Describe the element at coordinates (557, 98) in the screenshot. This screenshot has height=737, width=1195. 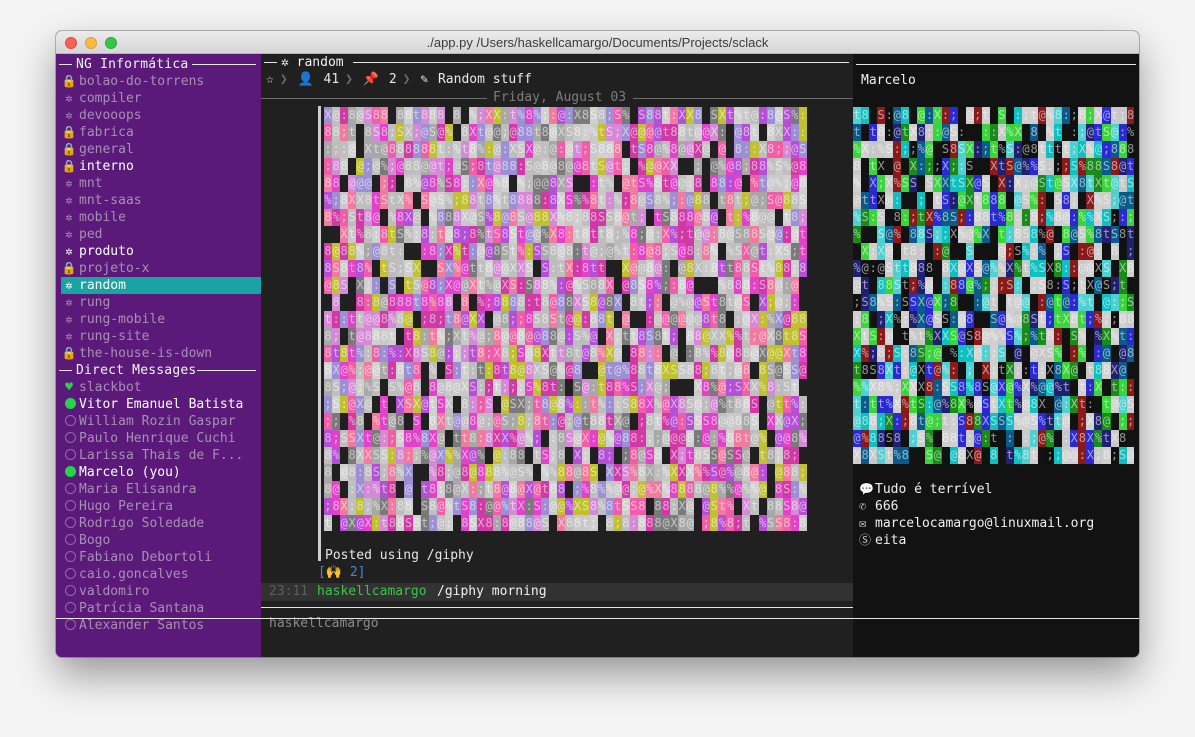
I see `date-divider: Friday, August 03` at that location.